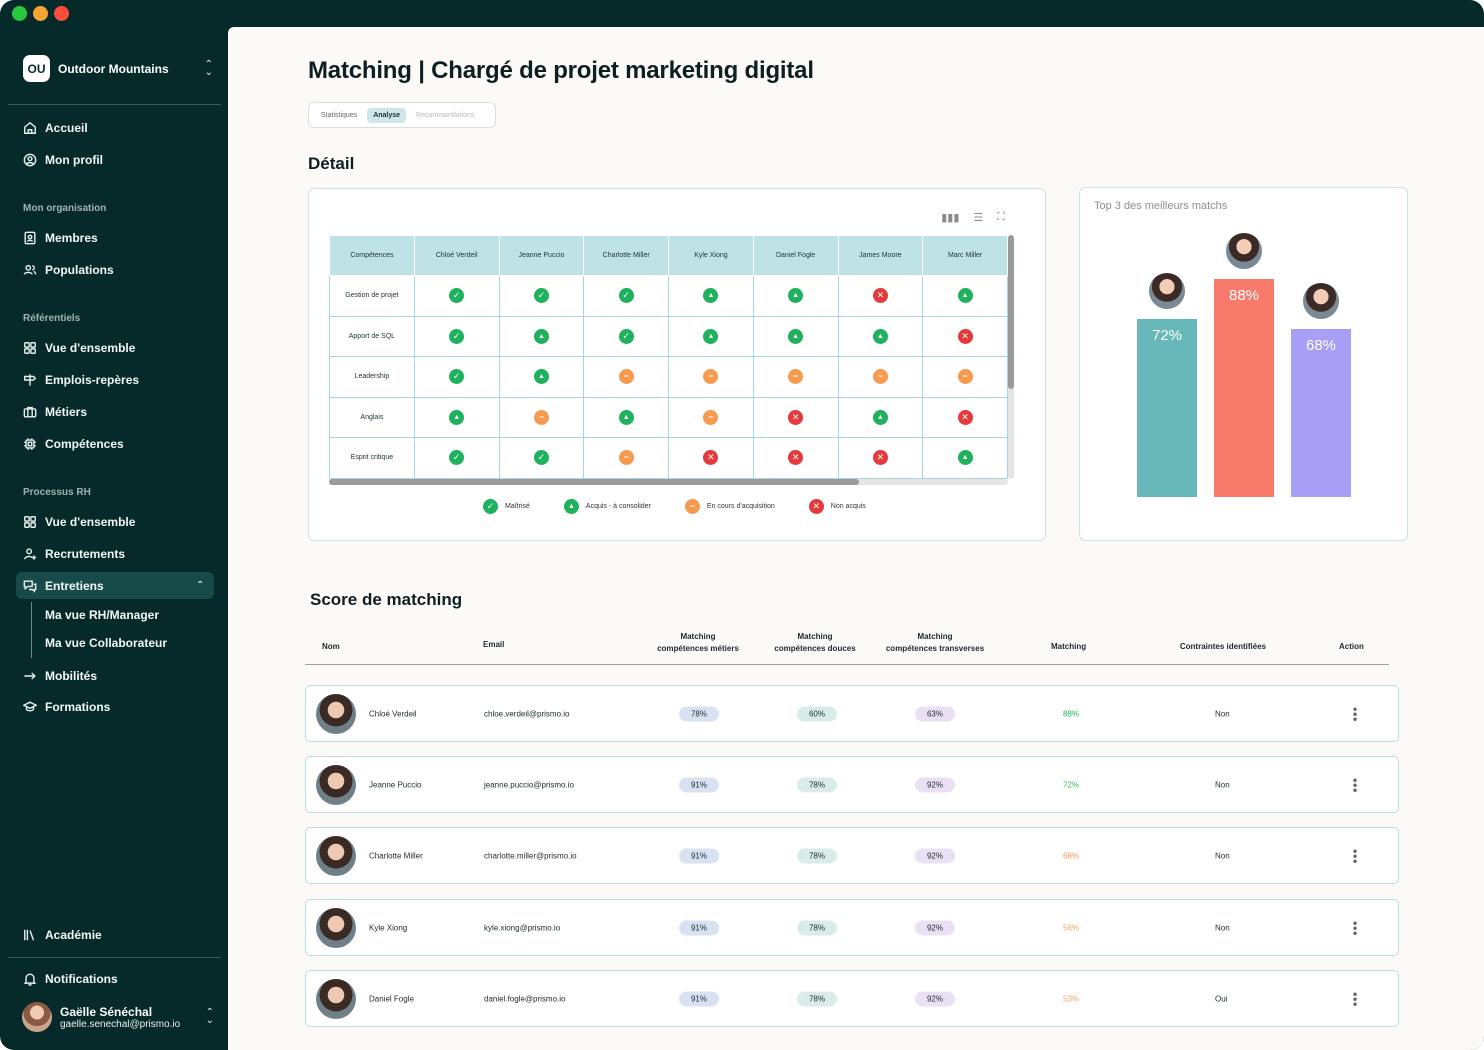  I want to click on sidebar-subitem-collaborateur: Ma vue Collaborateur, so click(106, 643).